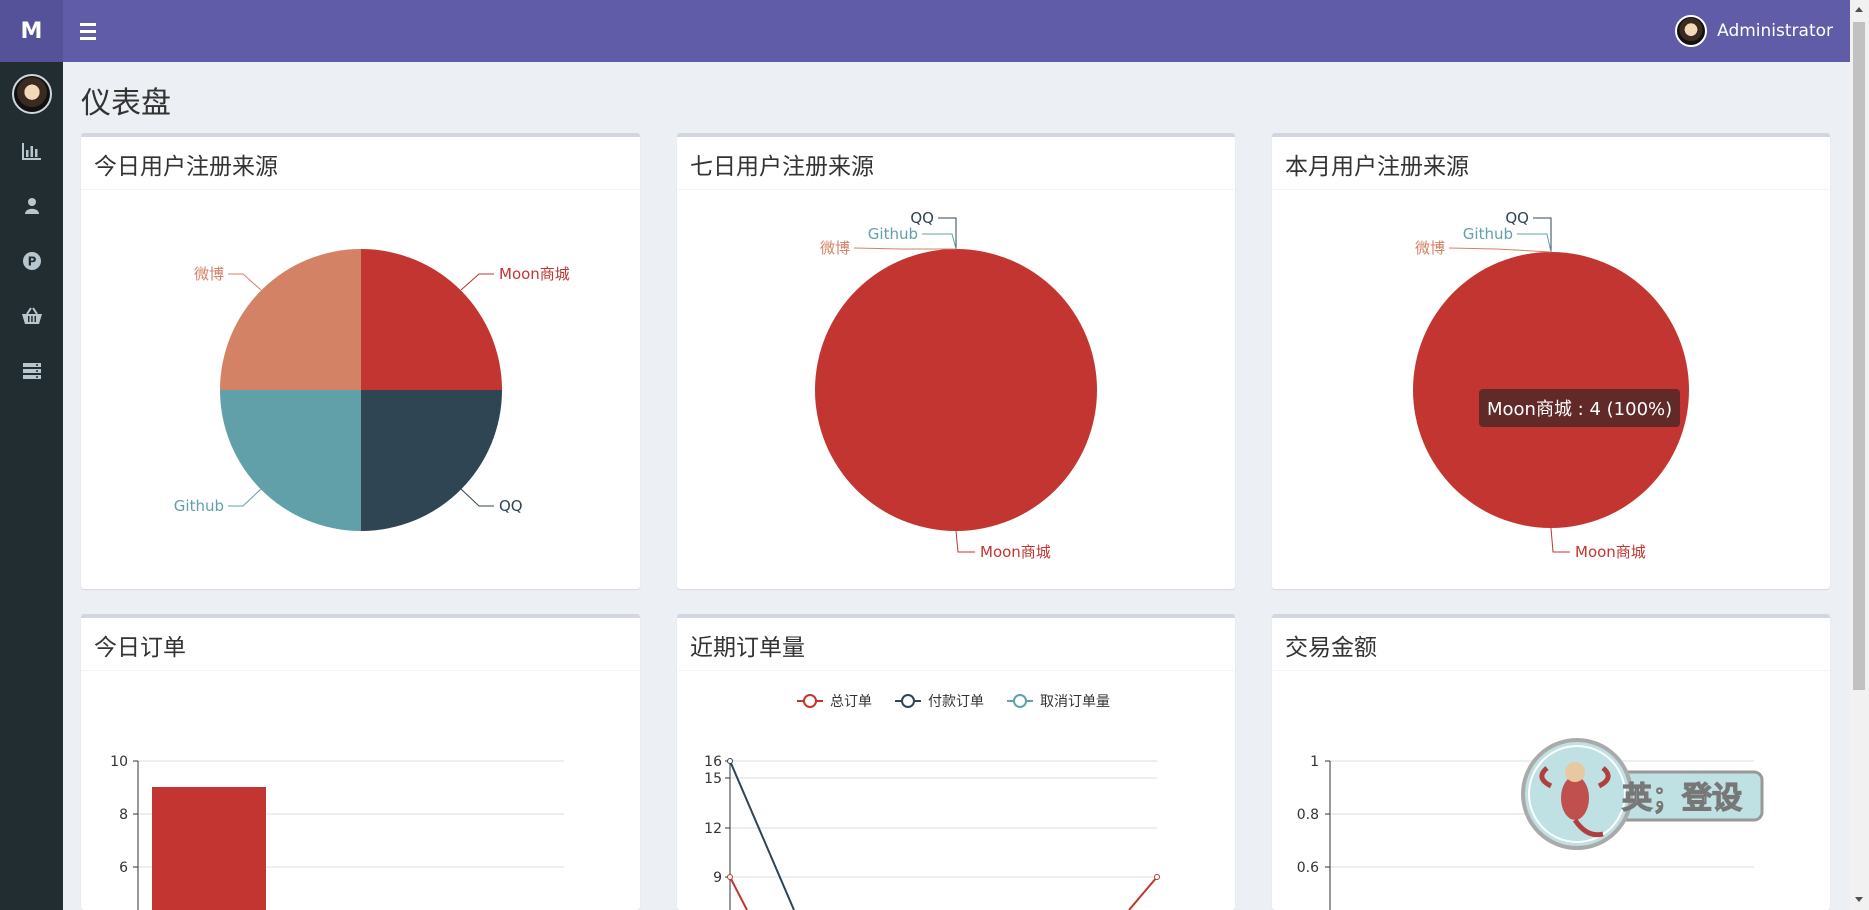  Describe the element at coordinates (1075, 702) in the screenshot. I see `svg-text: 取消订单量` at that location.